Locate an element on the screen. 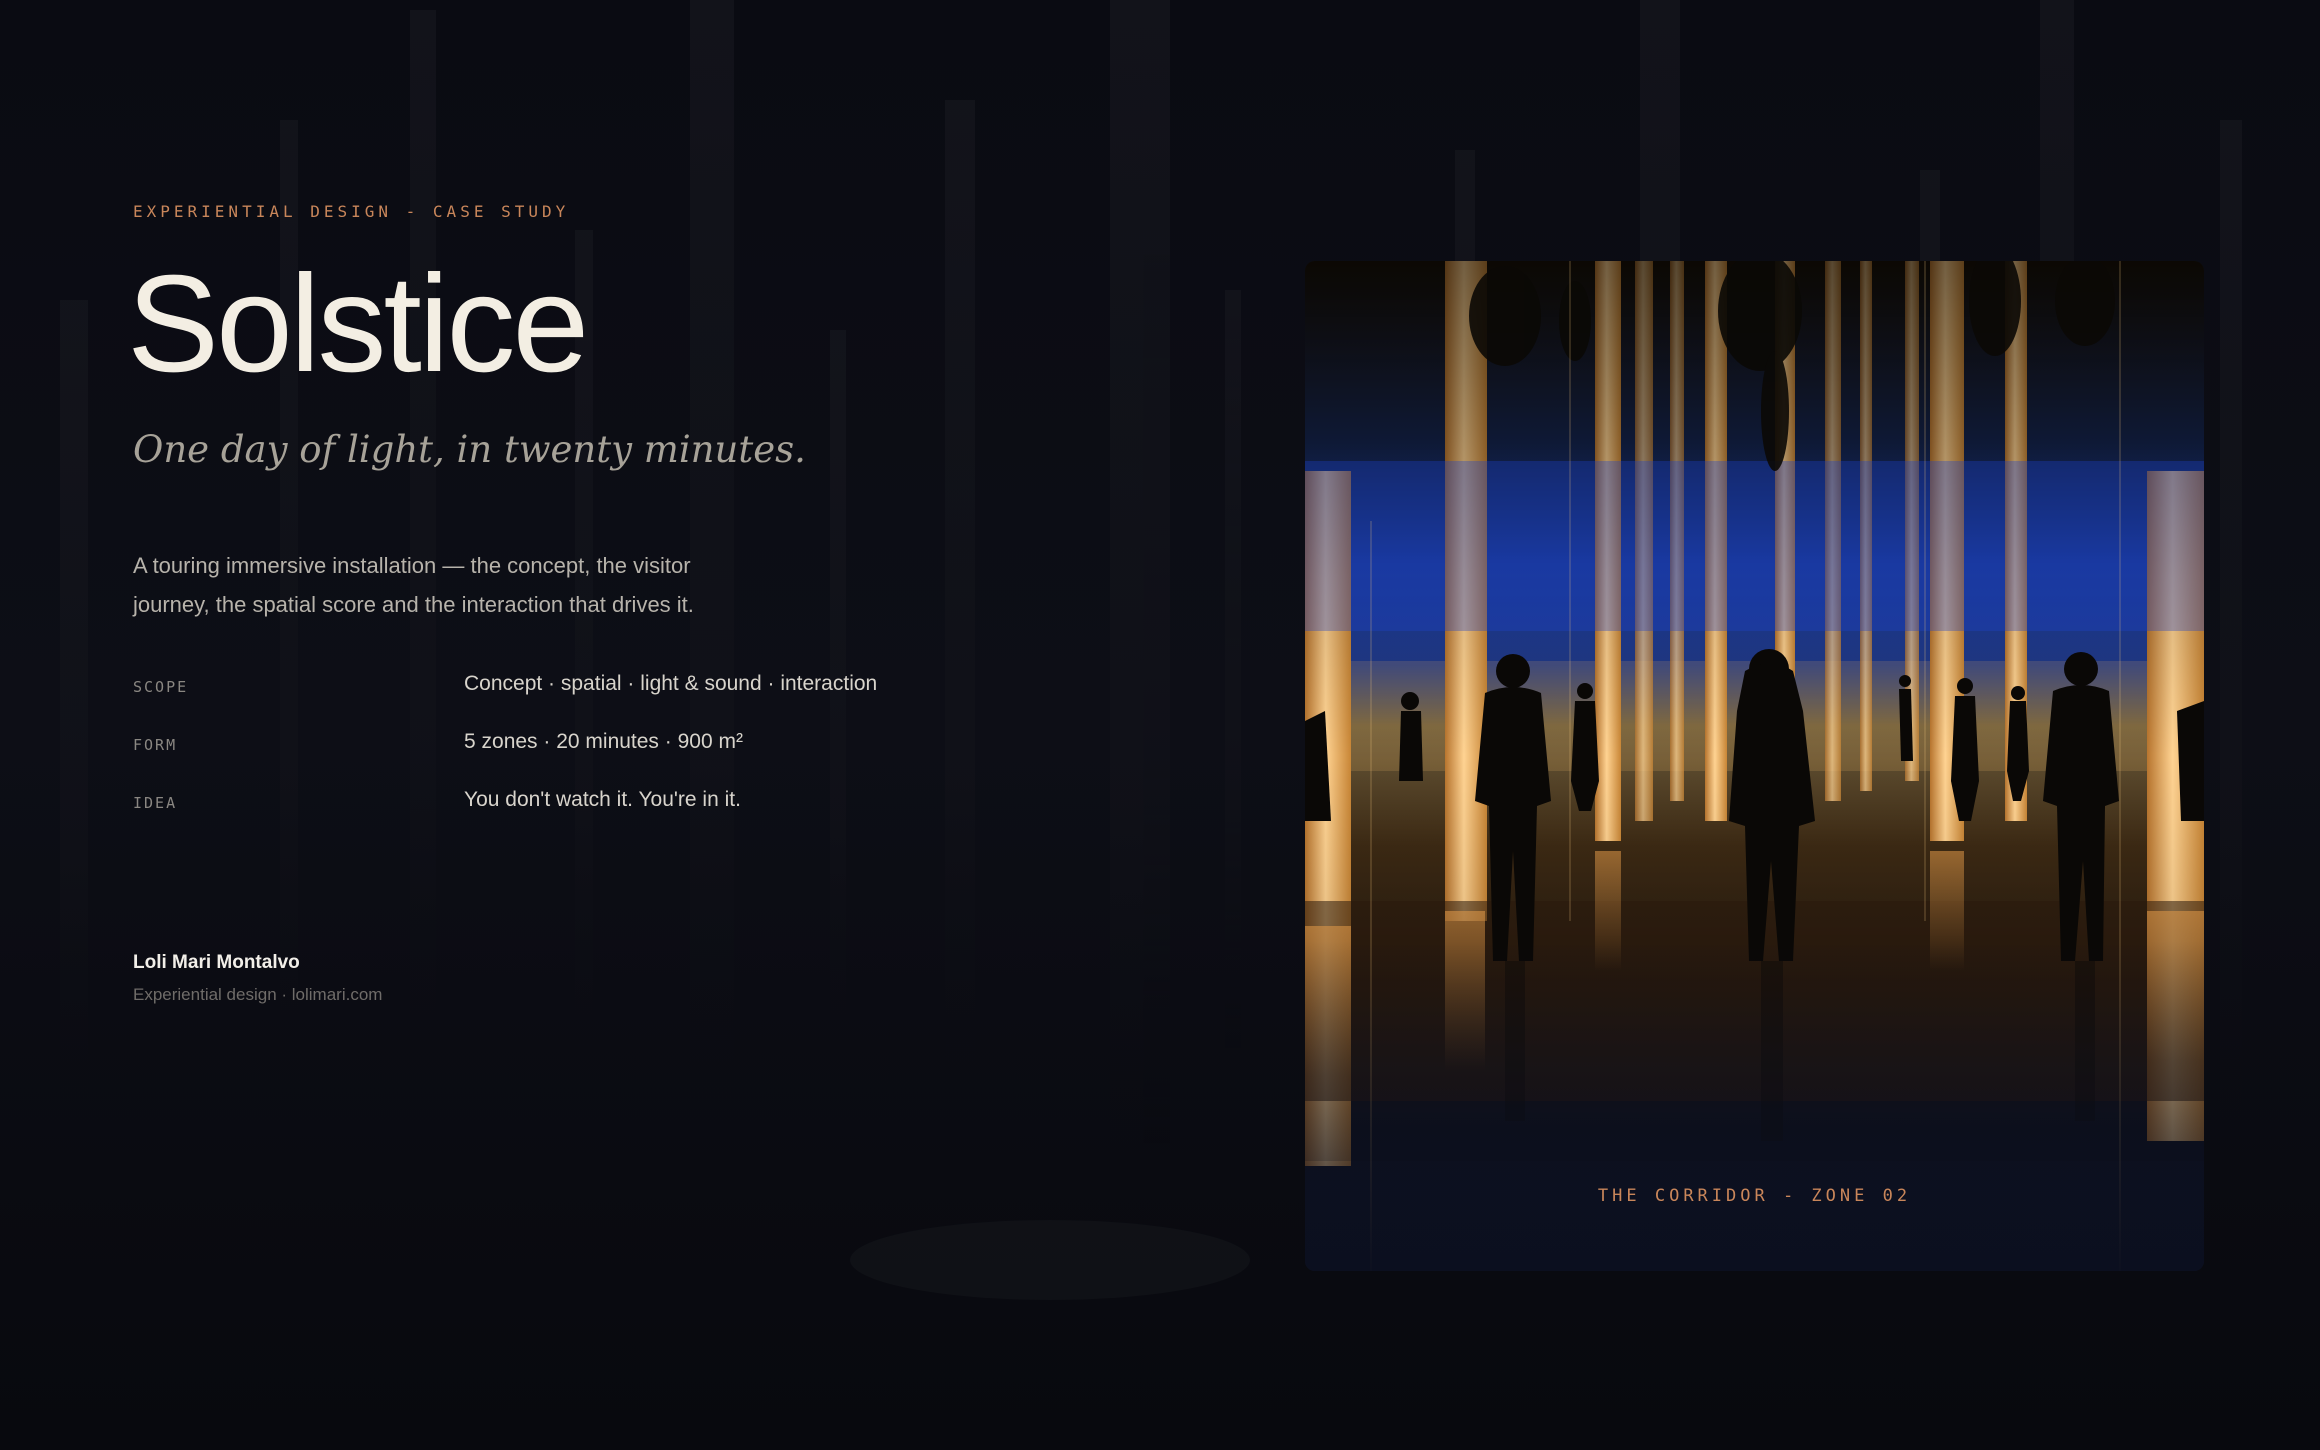 Image resolution: width=2320 pixels, height=1450 pixels. eyebrow-label: EXPERIENTIAL DESIGN - CASE STUDY is located at coordinates (351, 211).